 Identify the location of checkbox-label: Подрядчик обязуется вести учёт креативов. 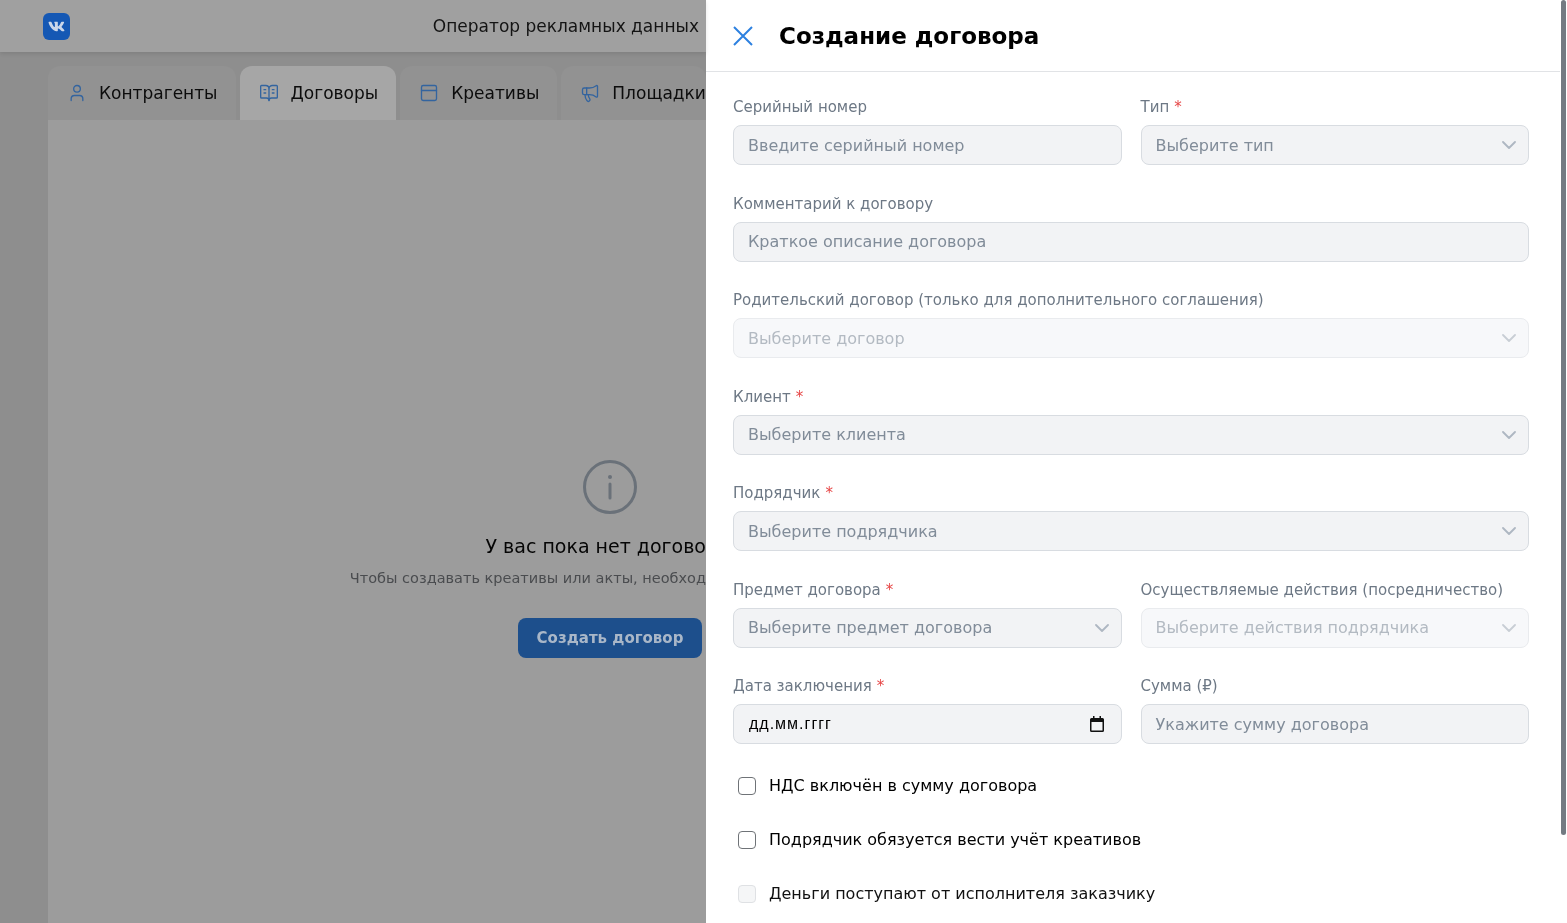
(955, 839).